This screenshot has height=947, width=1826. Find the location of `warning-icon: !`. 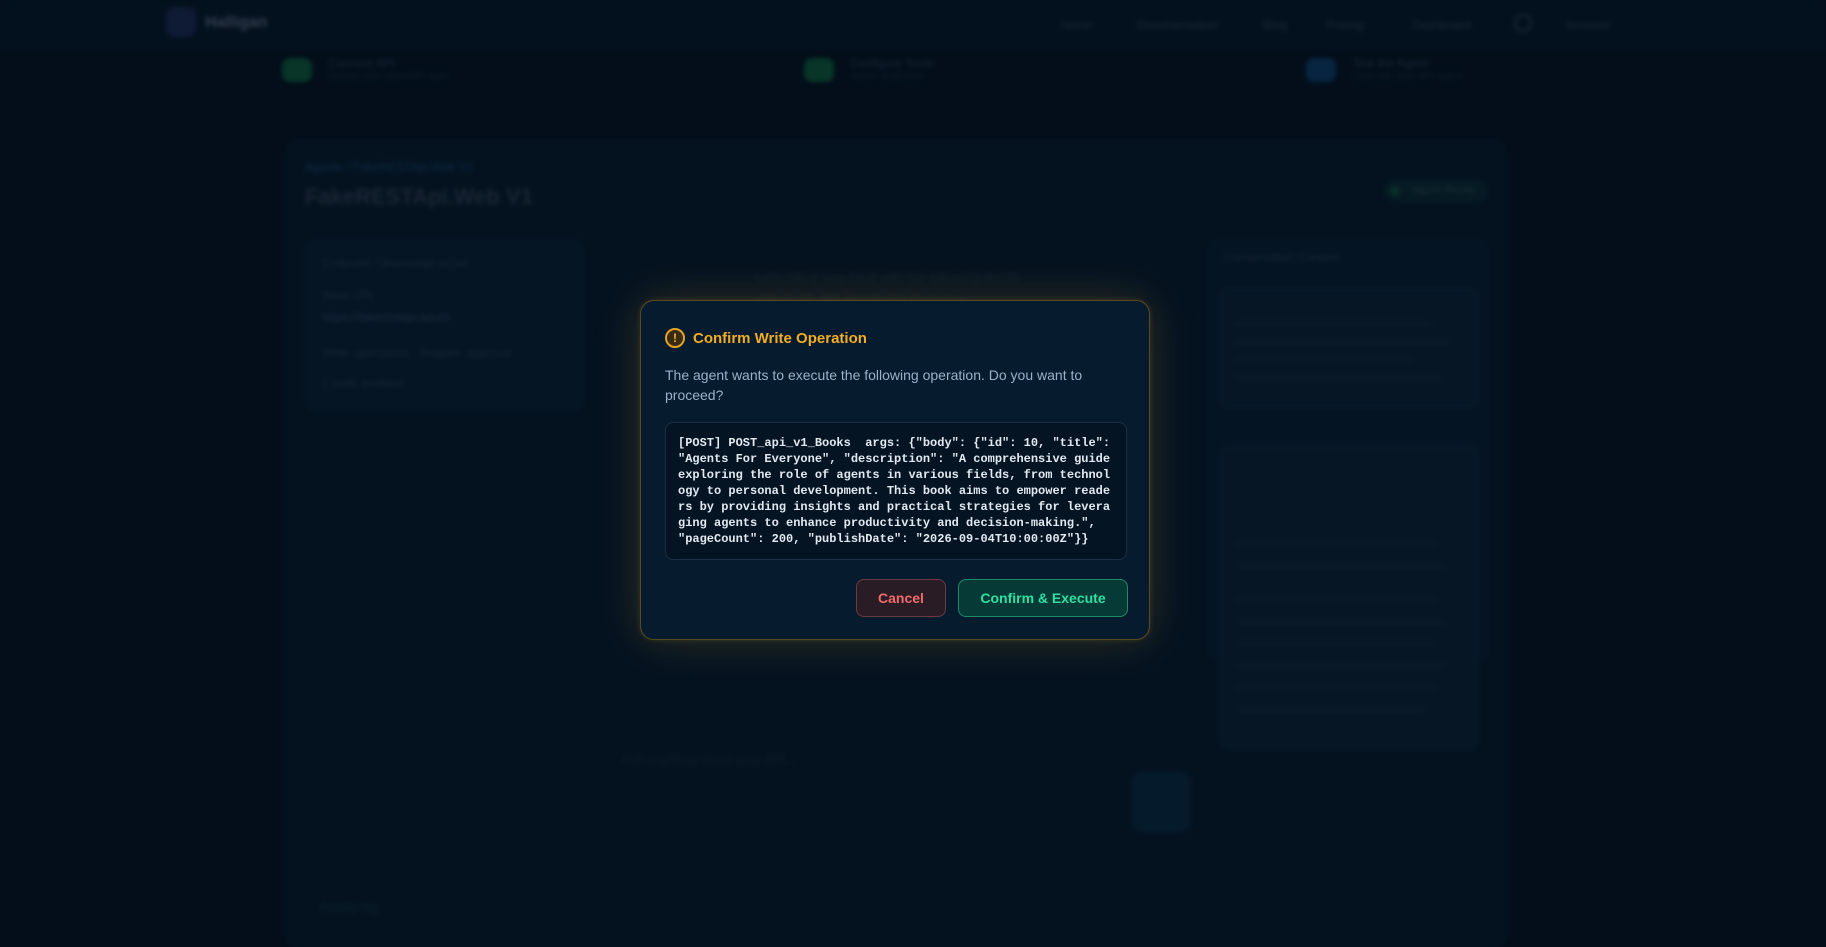

warning-icon: ! is located at coordinates (675, 338).